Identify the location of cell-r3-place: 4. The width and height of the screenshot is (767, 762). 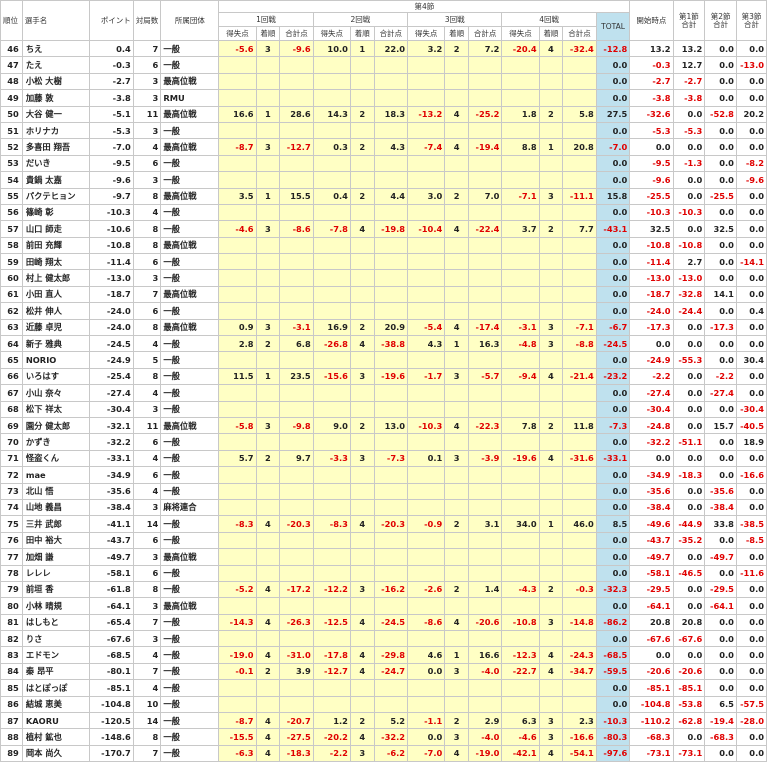
(456, 327).